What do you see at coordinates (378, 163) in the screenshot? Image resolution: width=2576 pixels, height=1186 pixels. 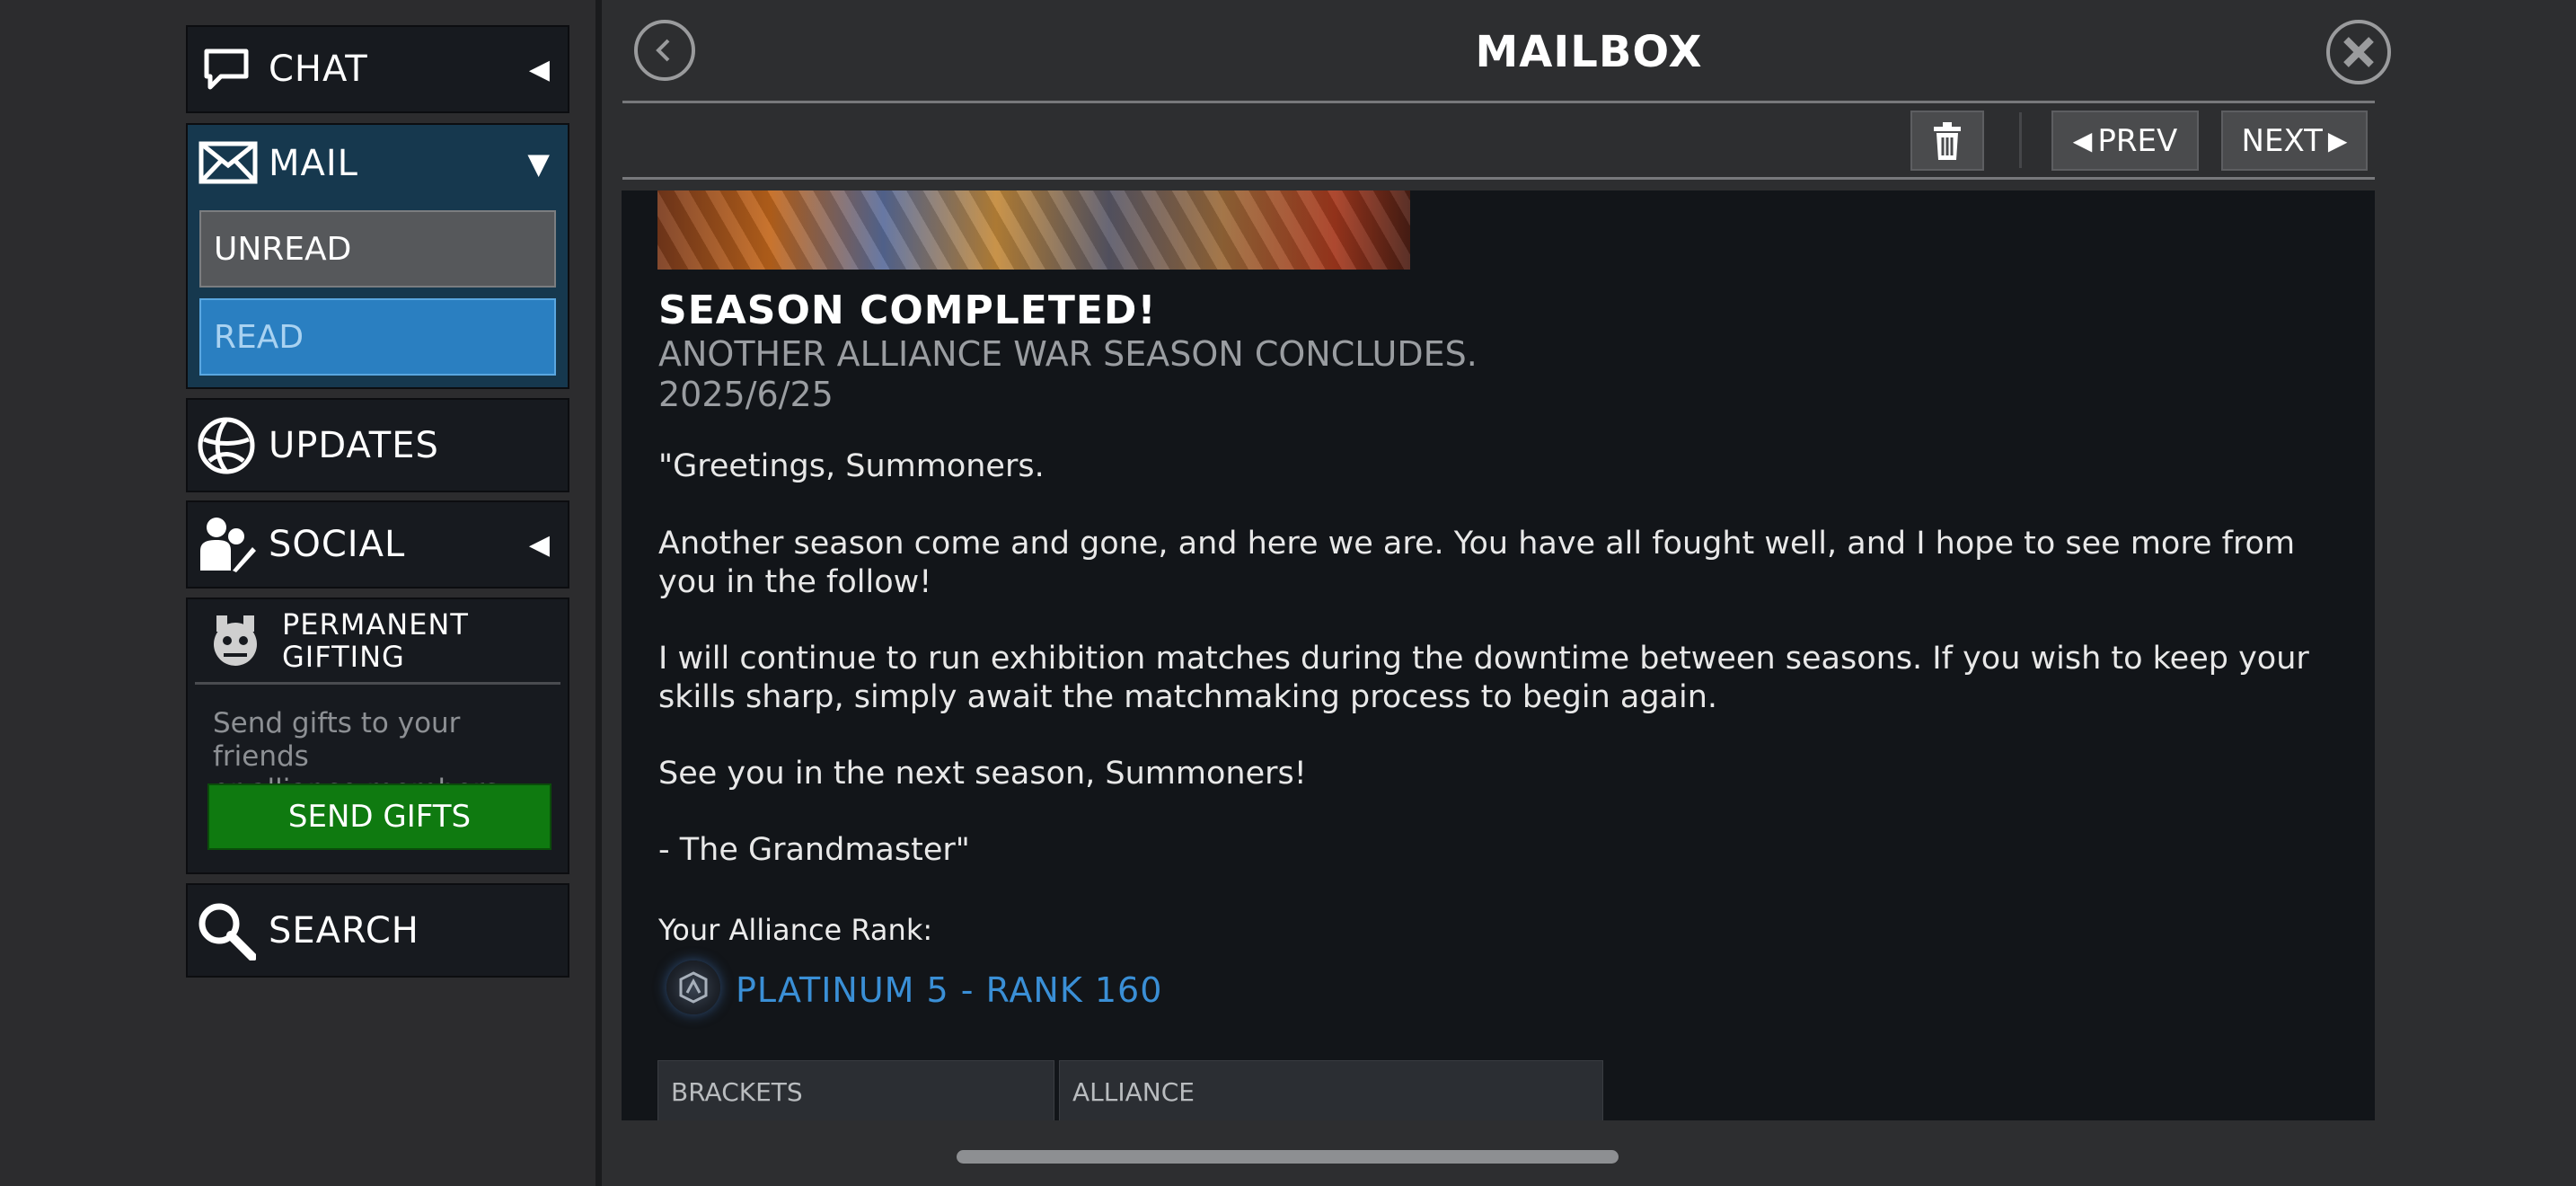 I see `sidebar-item-mail: MAIL ▼` at bounding box center [378, 163].